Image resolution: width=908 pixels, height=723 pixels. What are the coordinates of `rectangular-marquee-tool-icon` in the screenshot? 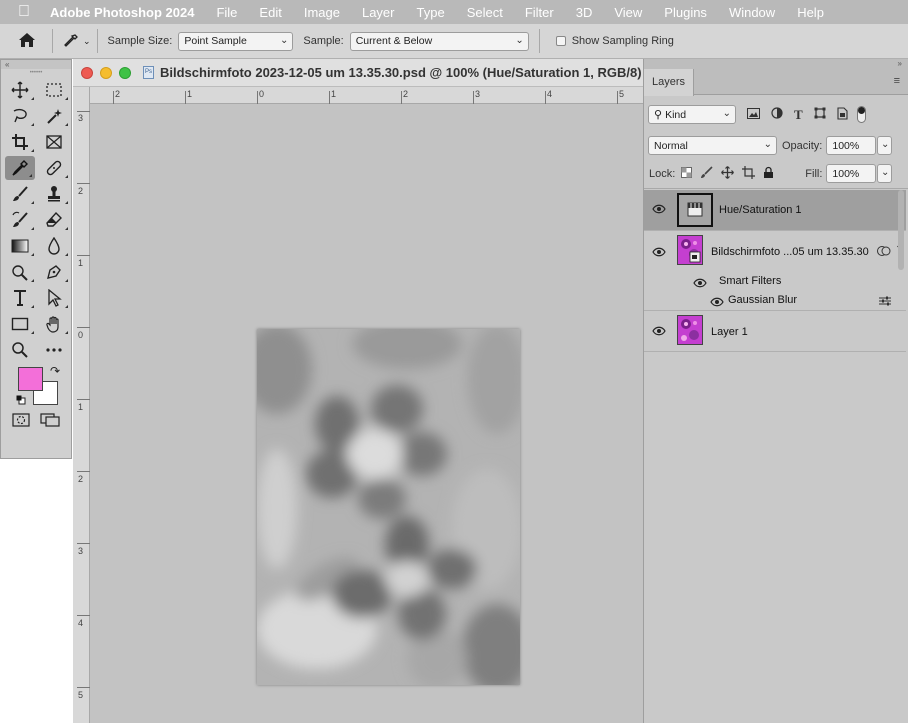 It's located at (54, 90).